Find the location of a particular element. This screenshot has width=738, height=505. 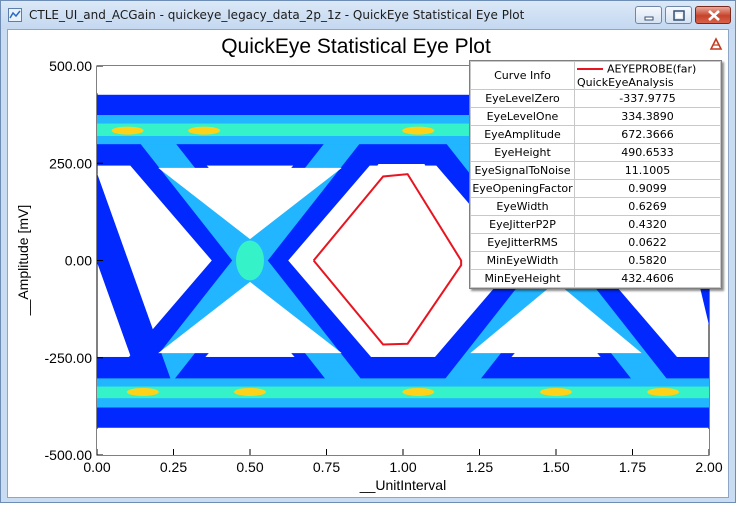

y-tick-label: -250.00 is located at coordinates (69, 358).